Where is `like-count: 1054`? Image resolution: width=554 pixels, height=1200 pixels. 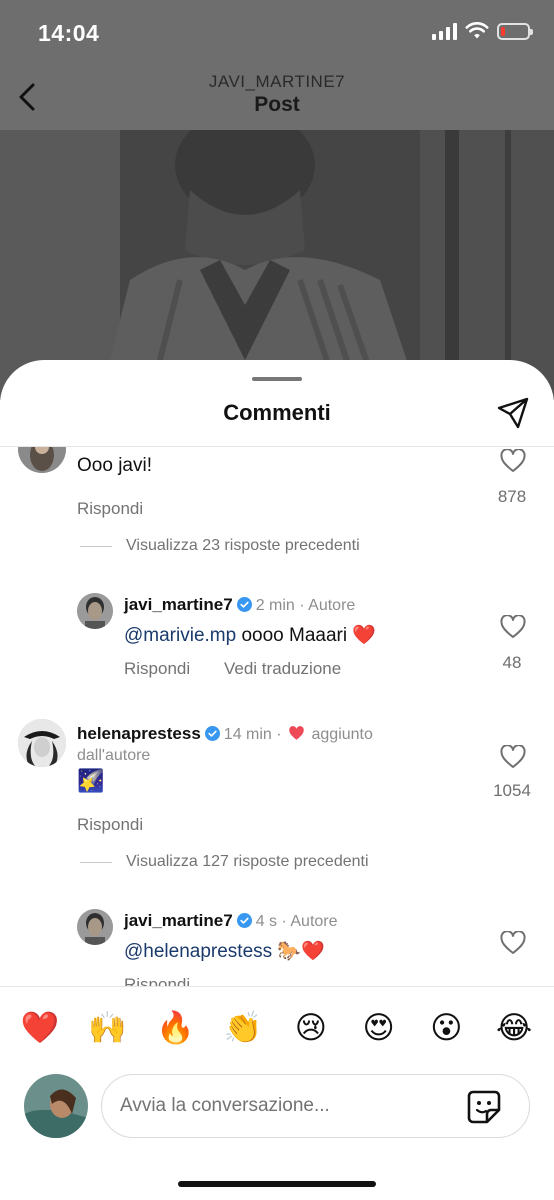 like-count: 1054 is located at coordinates (512, 790).